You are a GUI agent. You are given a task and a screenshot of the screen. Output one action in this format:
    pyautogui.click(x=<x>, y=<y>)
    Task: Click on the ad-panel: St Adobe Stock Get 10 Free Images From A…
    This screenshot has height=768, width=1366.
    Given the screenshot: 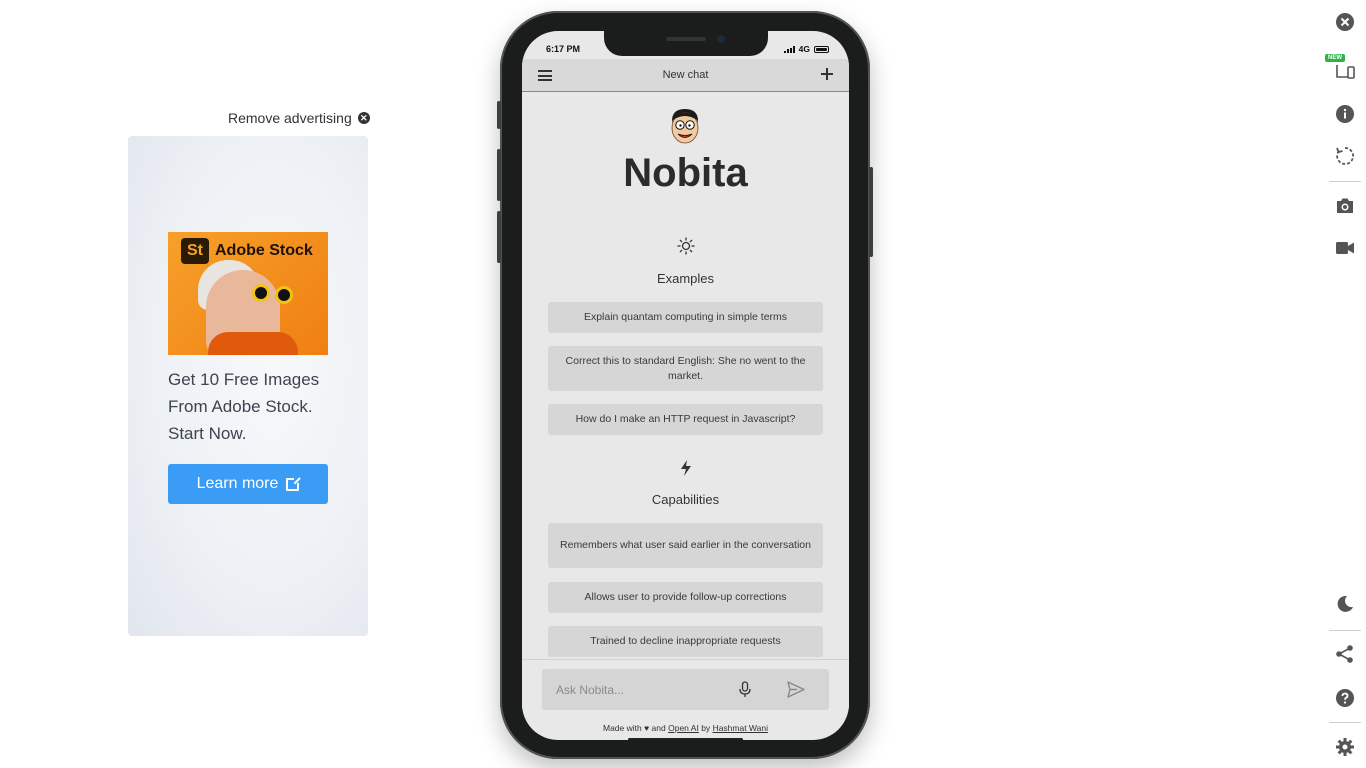 What is the action you would take?
    pyautogui.click(x=248, y=386)
    